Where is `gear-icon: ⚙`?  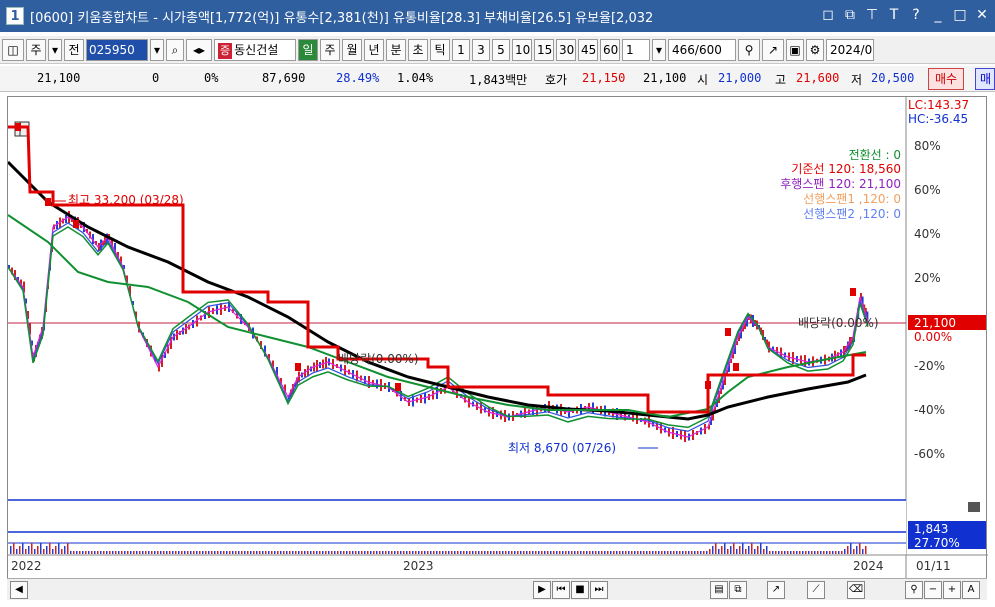
gear-icon: ⚙ is located at coordinates (815, 49).